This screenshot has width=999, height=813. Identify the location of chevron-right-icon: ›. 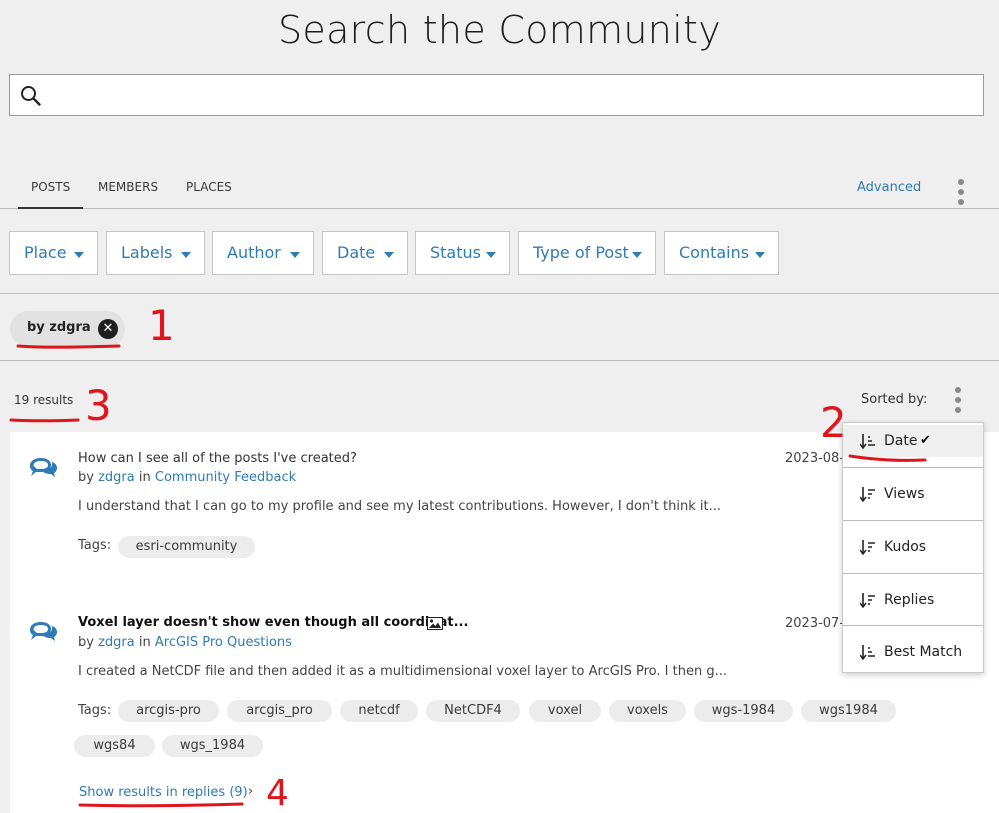
(250, 791).